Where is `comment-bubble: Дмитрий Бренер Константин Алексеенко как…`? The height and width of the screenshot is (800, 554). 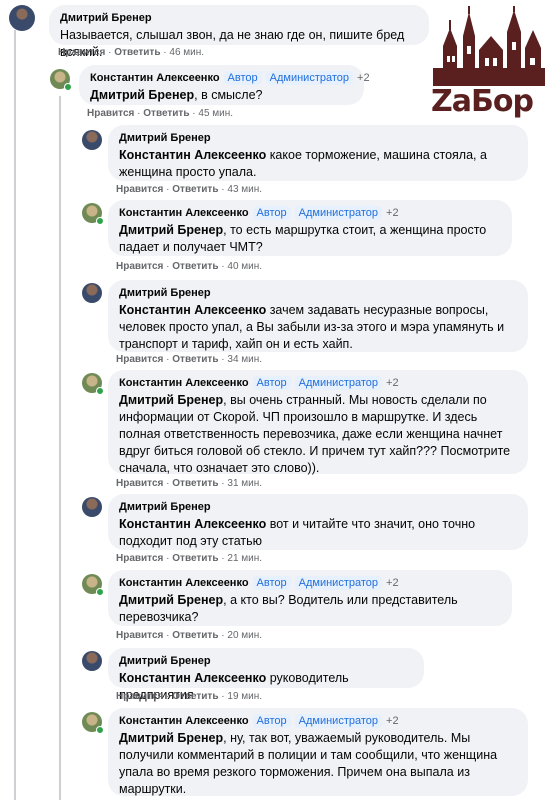
comment-bubble: Дмитрий Бренер Константин Алексеенко как… is located at coordinates (318, 153).